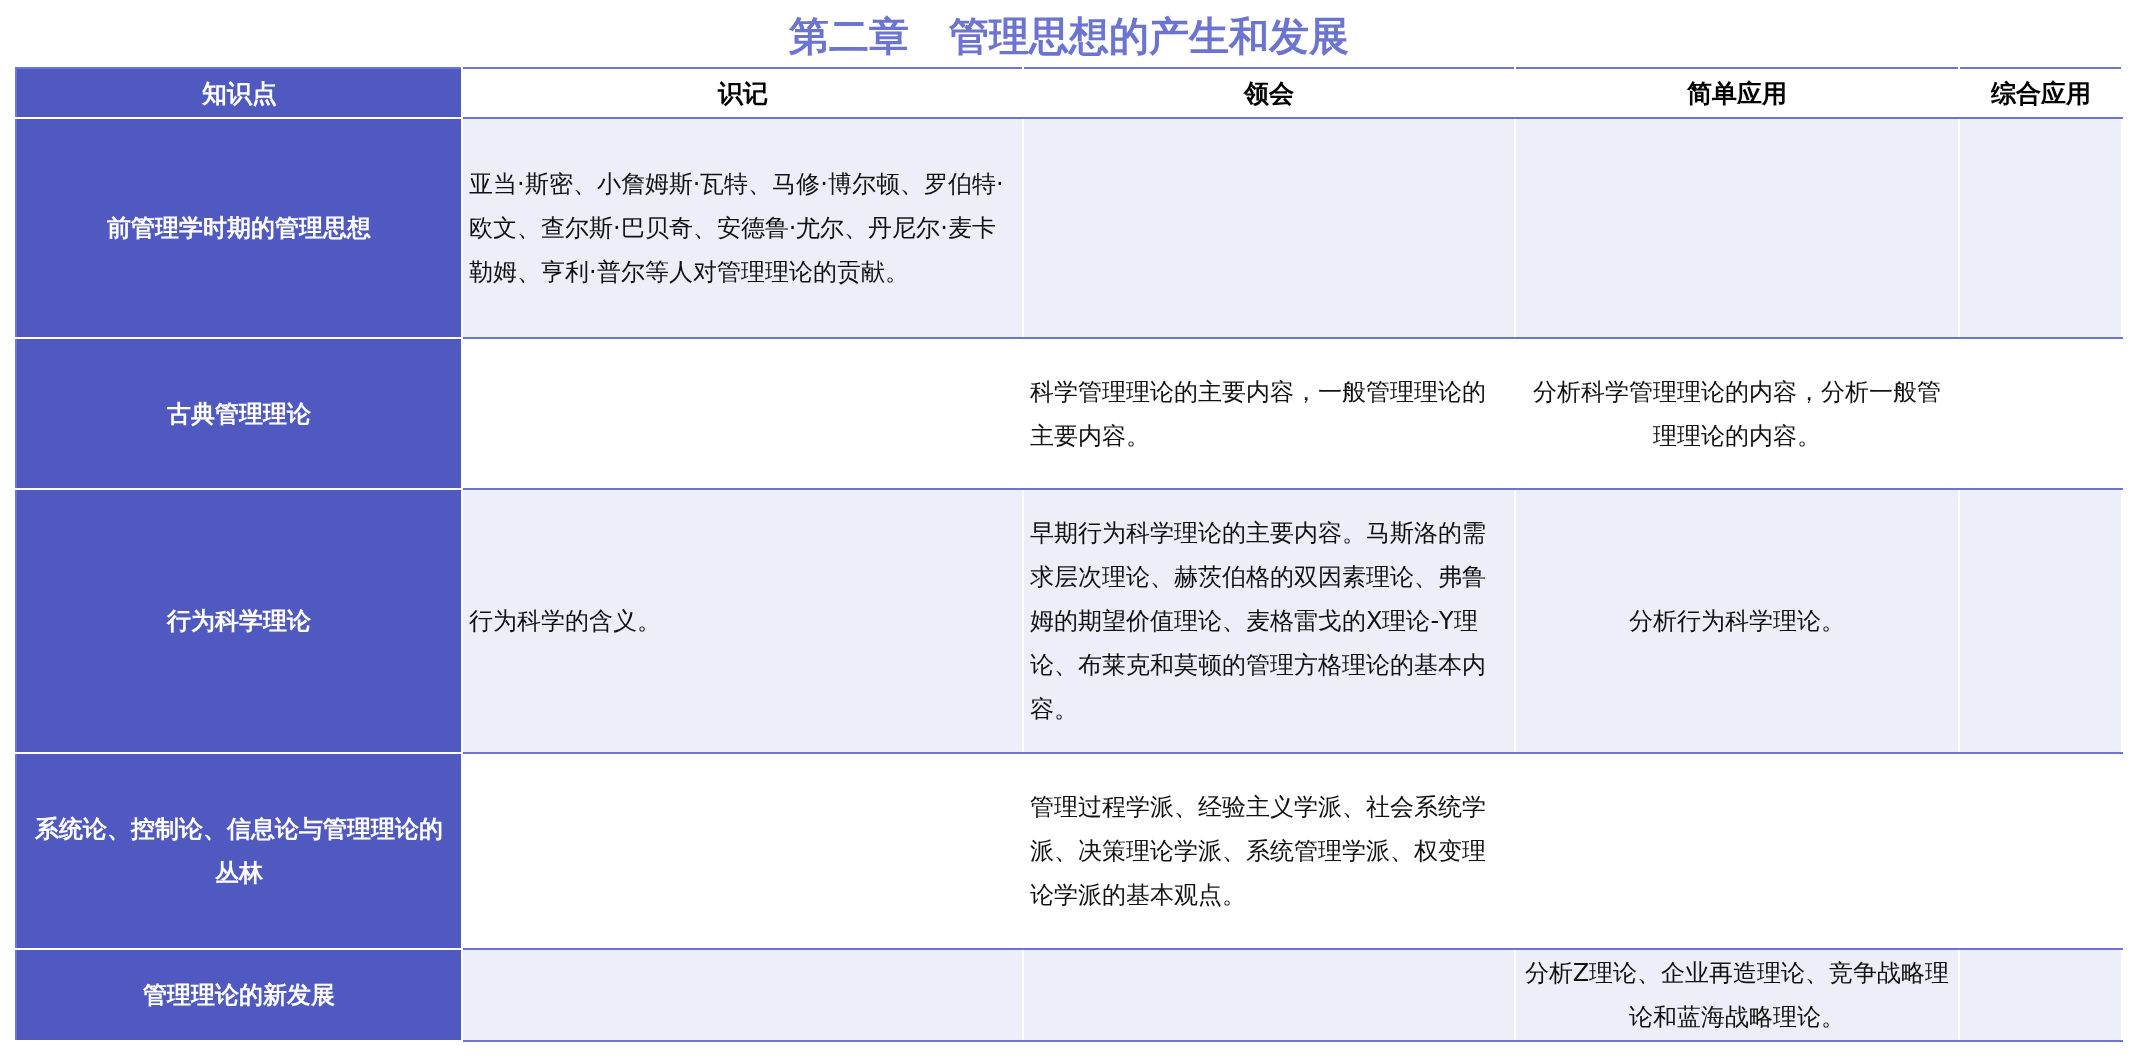  What do you see at coordinates (239, 93) in the screenshot?
I see `column-header: 知识点` at bounding box center [239, 93].